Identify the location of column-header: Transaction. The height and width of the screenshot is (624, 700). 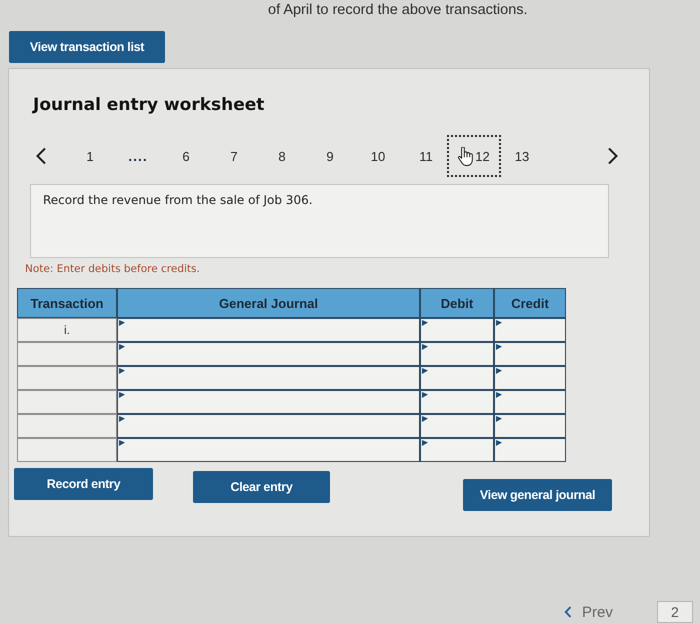
(67, 303).